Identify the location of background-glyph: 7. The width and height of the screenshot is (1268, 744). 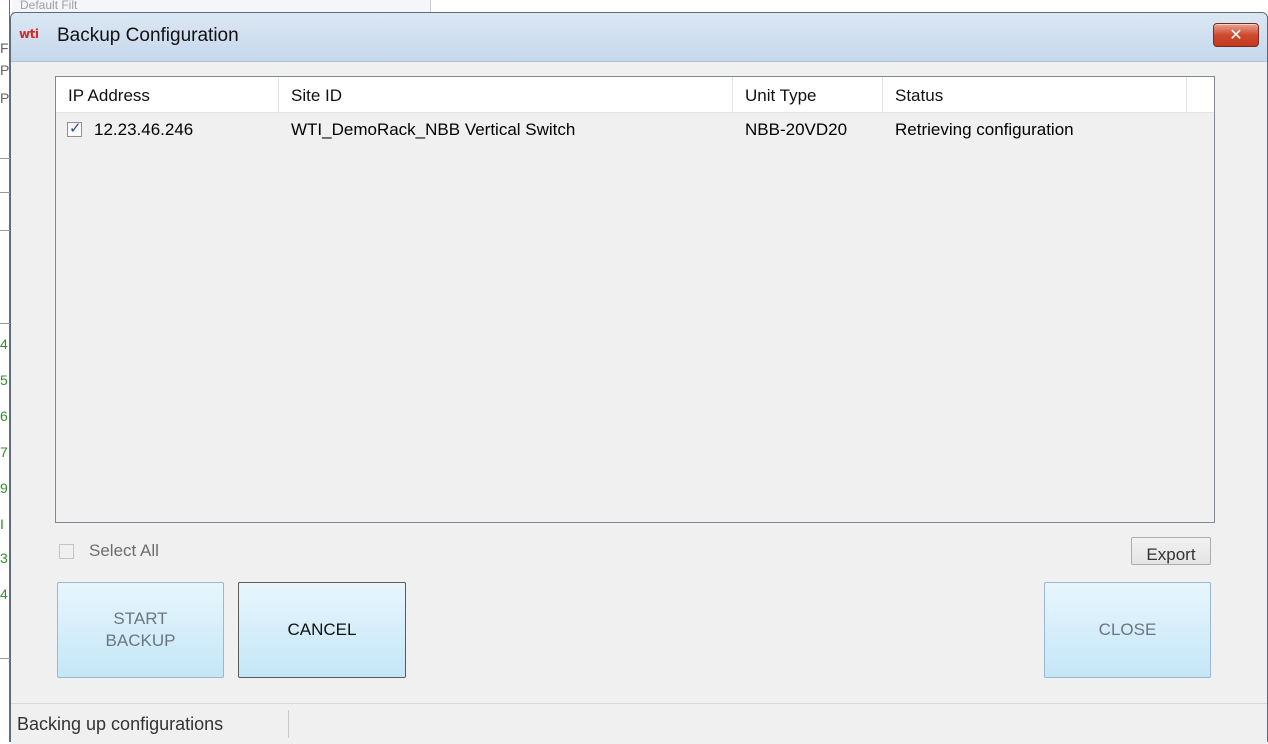
(4, 452).